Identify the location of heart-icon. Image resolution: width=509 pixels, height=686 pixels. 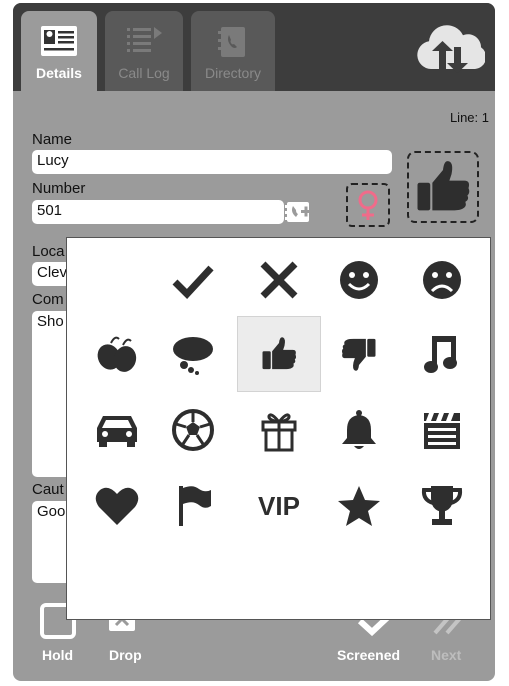
(117, 506).